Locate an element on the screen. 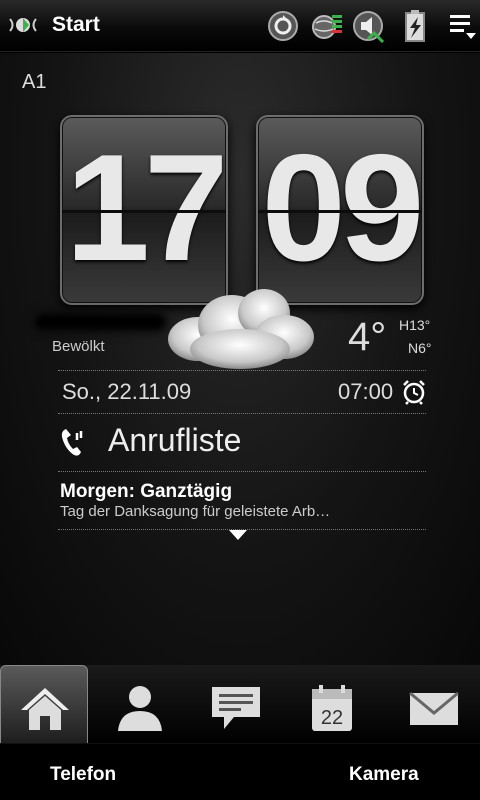 This screenshot has height=800, width=480. clock-minute: 09 is located at coordinates (340, 210).